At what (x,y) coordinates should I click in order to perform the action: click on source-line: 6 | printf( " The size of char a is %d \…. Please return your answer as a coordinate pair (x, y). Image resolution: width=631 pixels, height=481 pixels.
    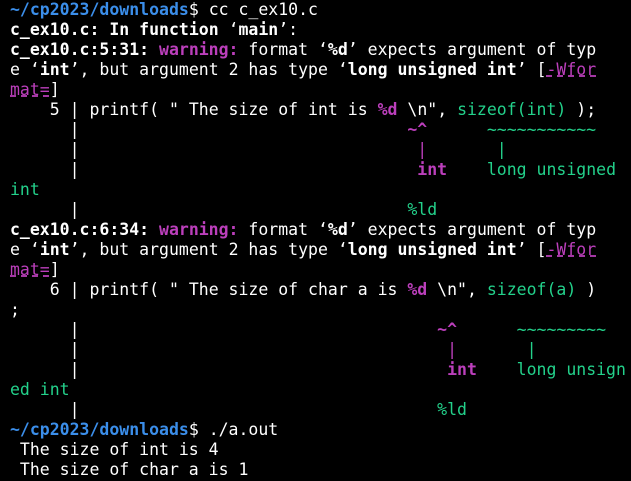
    Looking at the image, I should click on (303, 289).